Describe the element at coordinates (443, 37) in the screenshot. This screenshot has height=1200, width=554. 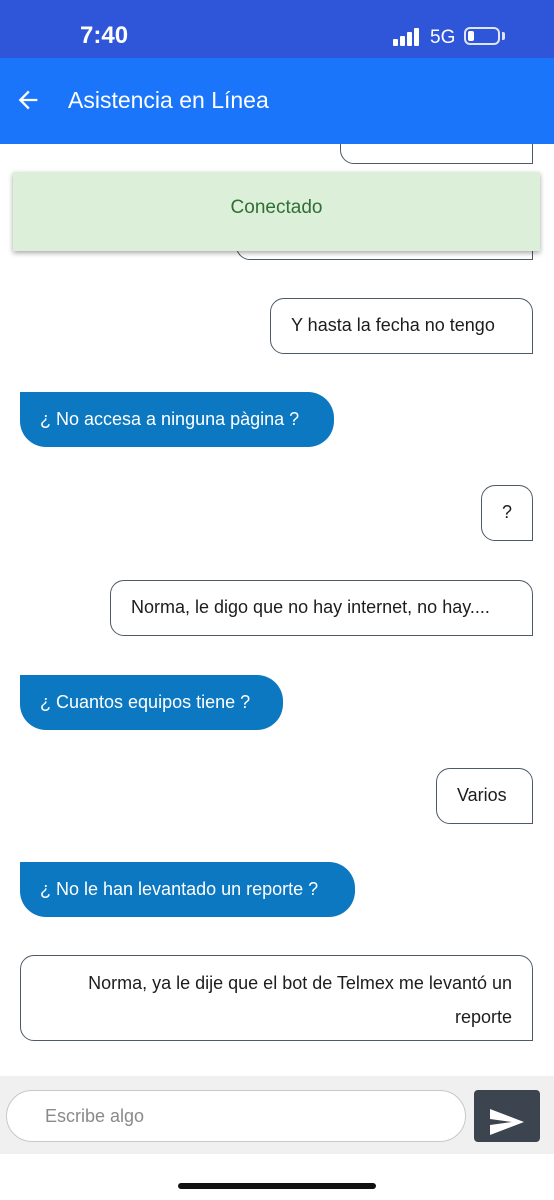
I see `network-label: 5G` at that location.